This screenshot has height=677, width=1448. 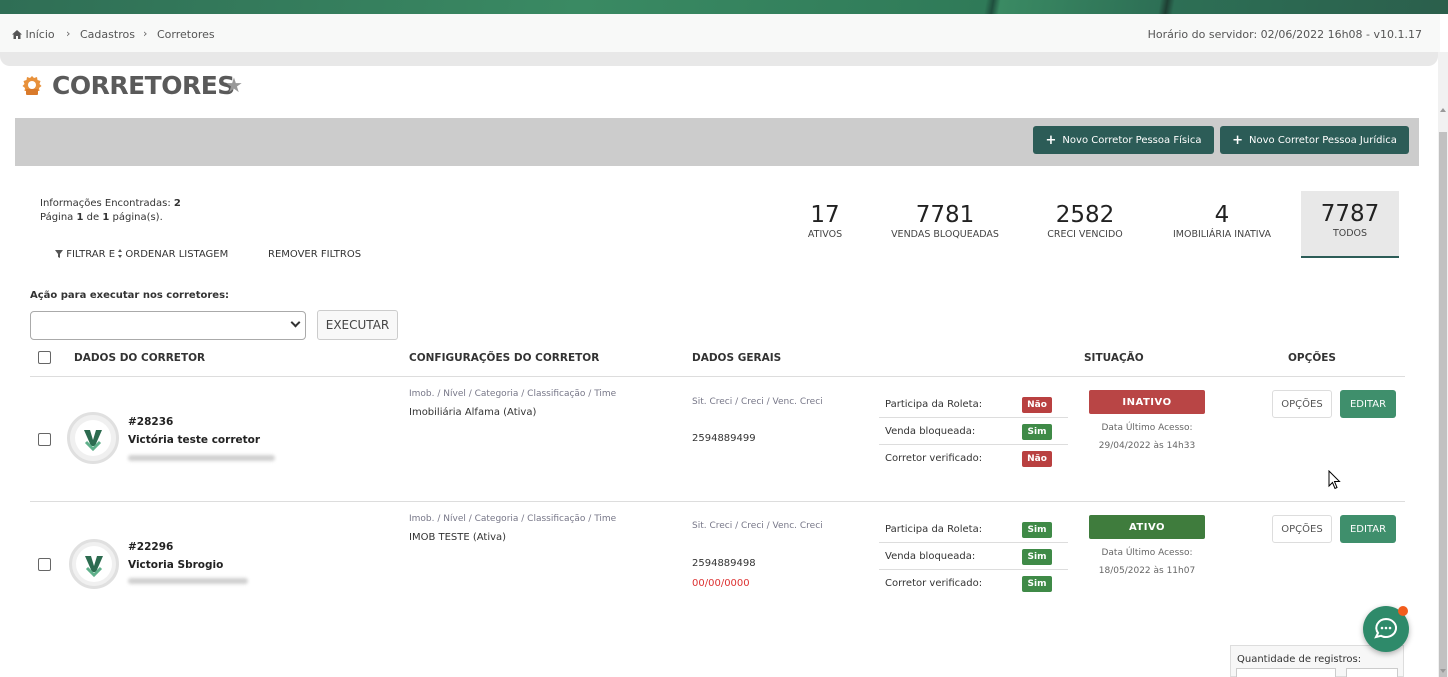 What do you see at coordinates (32, 85) in the screenshot?
I see `broker-module-icon` at bounding box center [32, 85].